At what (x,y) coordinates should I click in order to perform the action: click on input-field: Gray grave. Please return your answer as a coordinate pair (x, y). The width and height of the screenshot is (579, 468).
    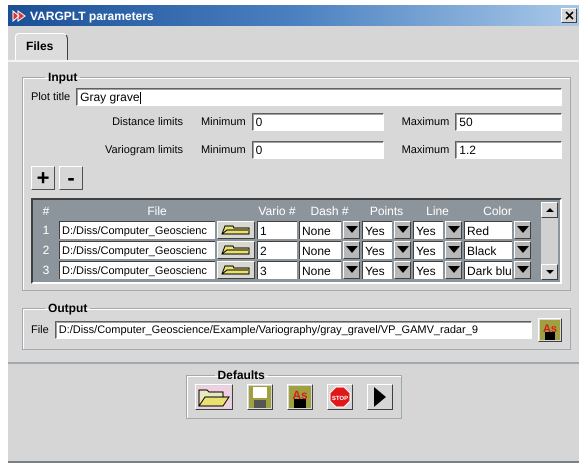
    Looking at the image, I should click on (319, 97).